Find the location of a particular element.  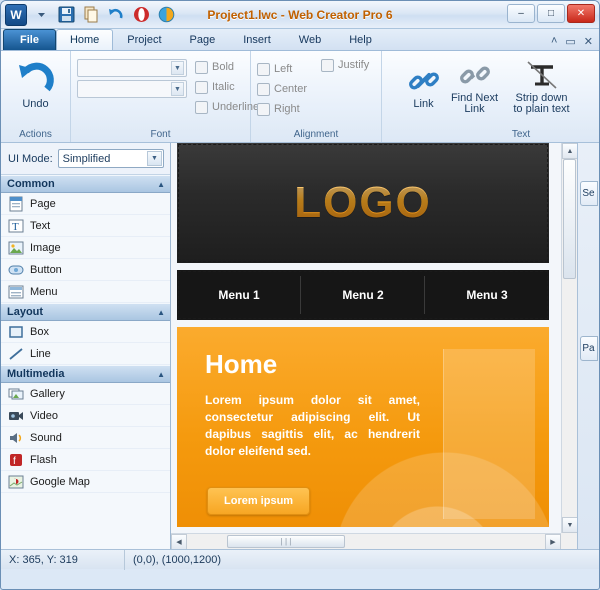

ui-mode-select: Simplified ▼ is located at coordinates (110, 158).